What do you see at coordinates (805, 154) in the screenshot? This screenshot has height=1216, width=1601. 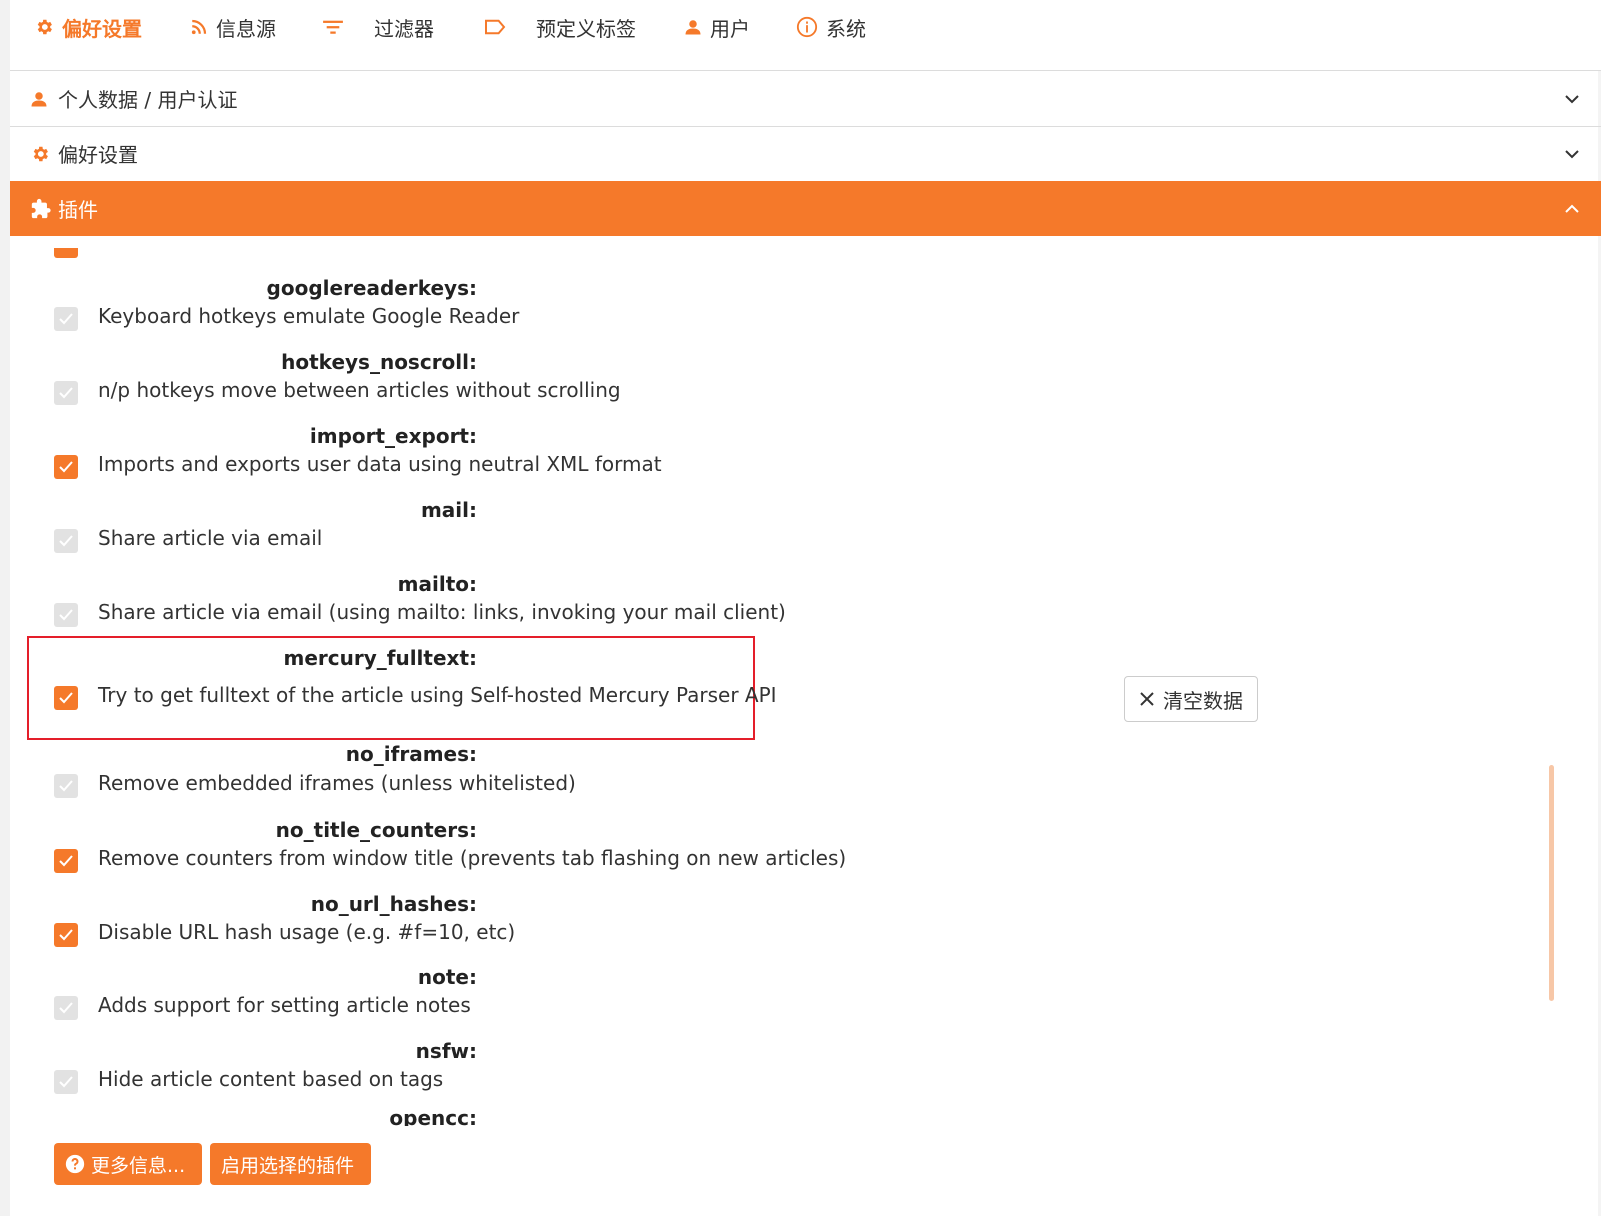 I see `section-preferences: 偏好设置` at bounding box center [805, 154].